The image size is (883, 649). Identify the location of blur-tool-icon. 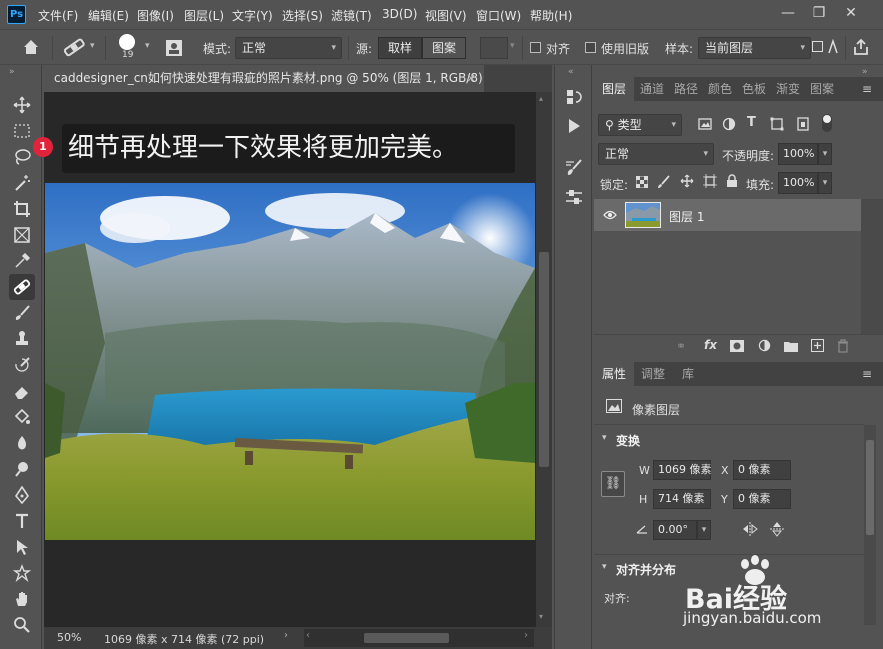
(22, 443).